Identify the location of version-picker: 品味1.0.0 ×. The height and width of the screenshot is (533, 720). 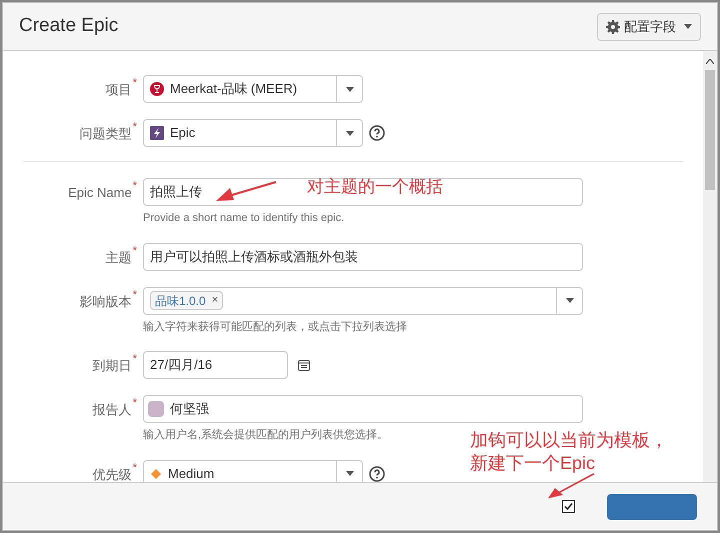
(363, 300).